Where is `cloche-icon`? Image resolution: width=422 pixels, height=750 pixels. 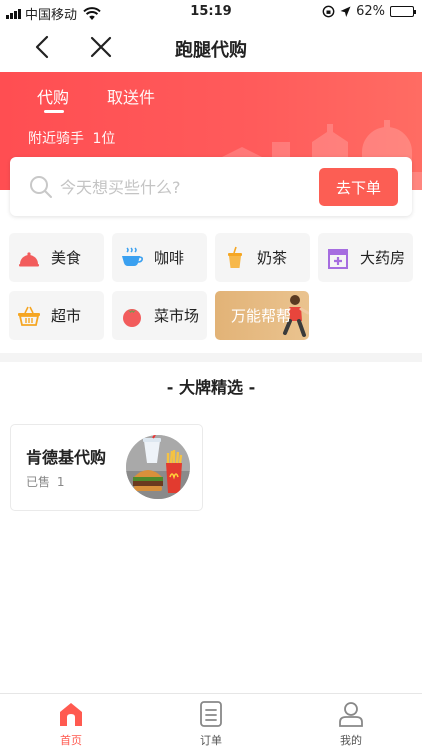
cloche-icon is located at coordinates (29, 258).